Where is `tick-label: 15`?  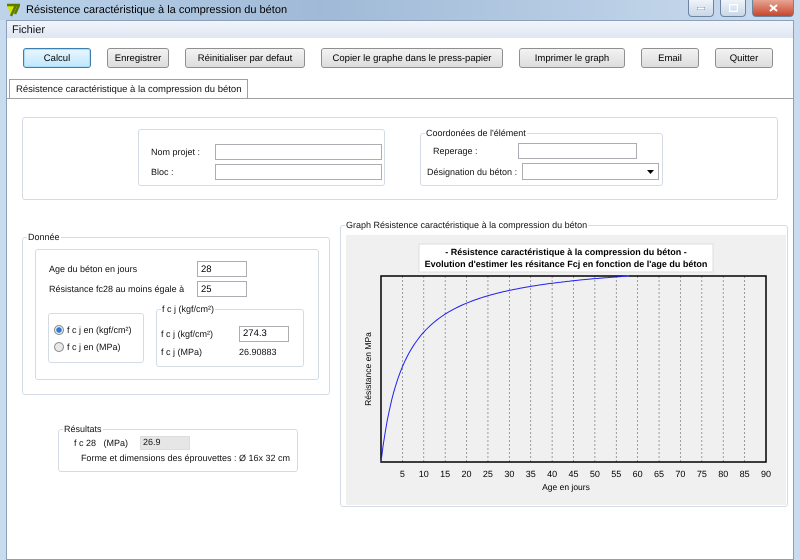 tick-label: 15 is located at coordinates (445, 474).